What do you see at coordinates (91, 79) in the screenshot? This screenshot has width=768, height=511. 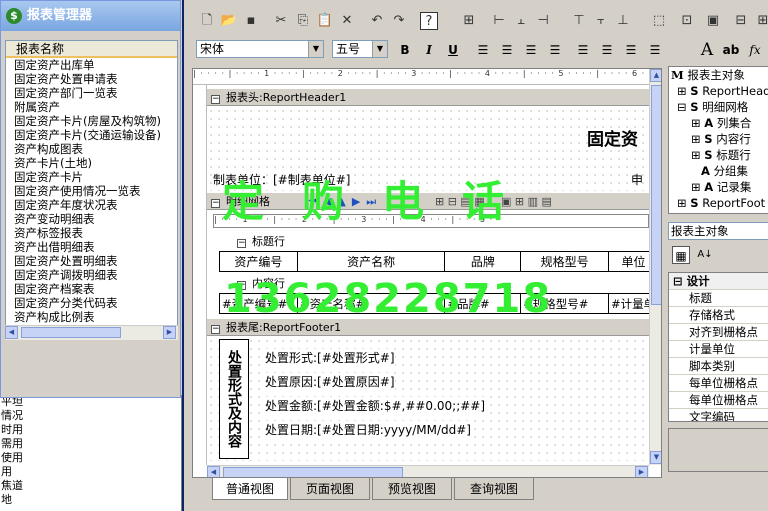 I see `list-item: 固定资产处置申请表` at bounding box center [91, 79].